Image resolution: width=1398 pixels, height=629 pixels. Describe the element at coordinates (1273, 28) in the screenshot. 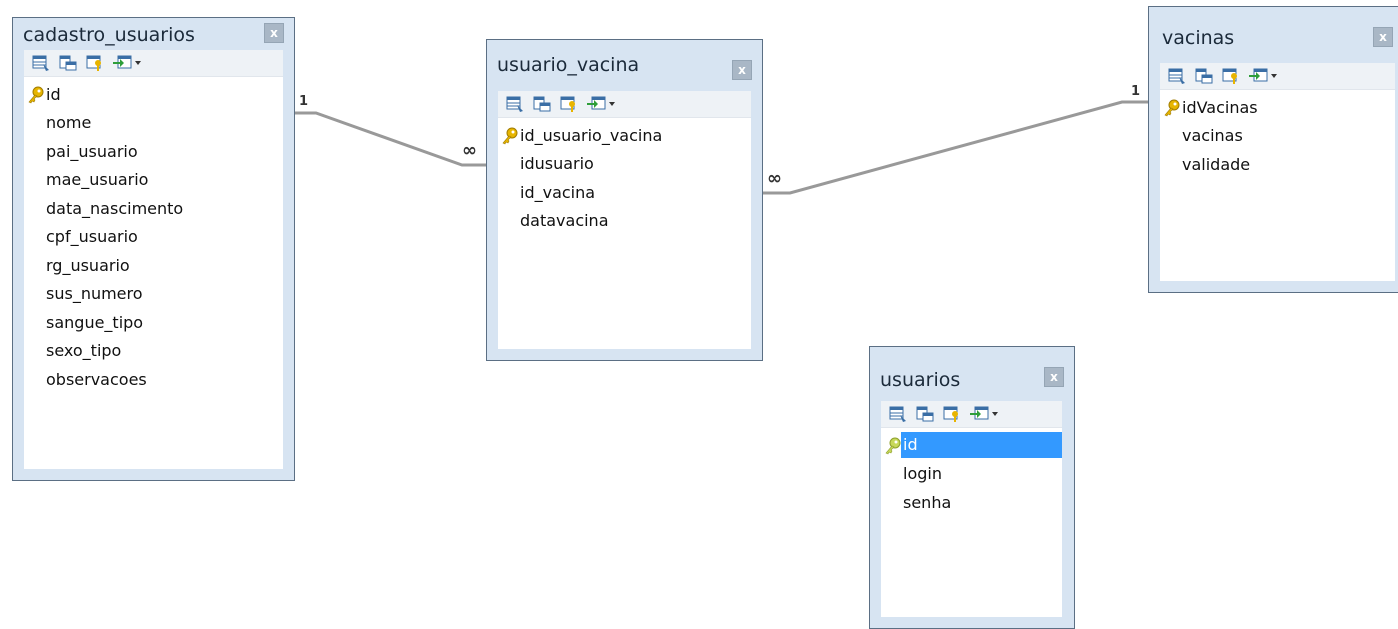

I see `table-header: vacinas x` at that location.